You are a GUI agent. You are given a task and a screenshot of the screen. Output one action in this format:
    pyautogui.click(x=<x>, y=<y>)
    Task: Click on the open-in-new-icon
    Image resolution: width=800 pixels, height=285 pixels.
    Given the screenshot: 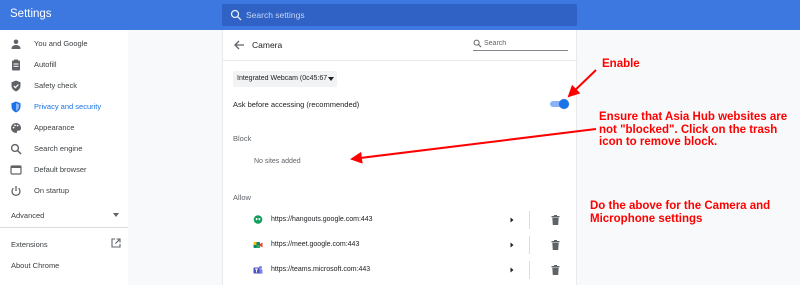 What is the action you would take?
    pyautogui.click(x=116, y=243)
    